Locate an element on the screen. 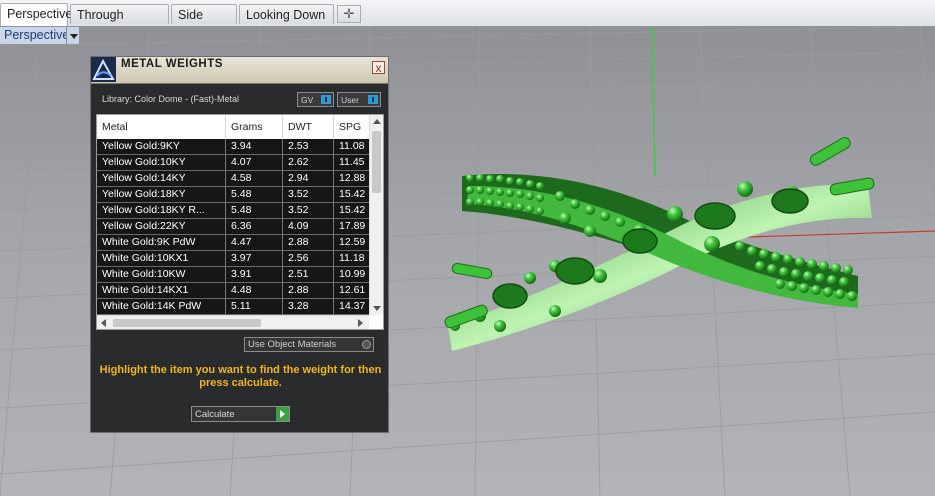 This screenshot has height=496, width=935. gv-toggle-label: GV is located at coordinates (307, 100).